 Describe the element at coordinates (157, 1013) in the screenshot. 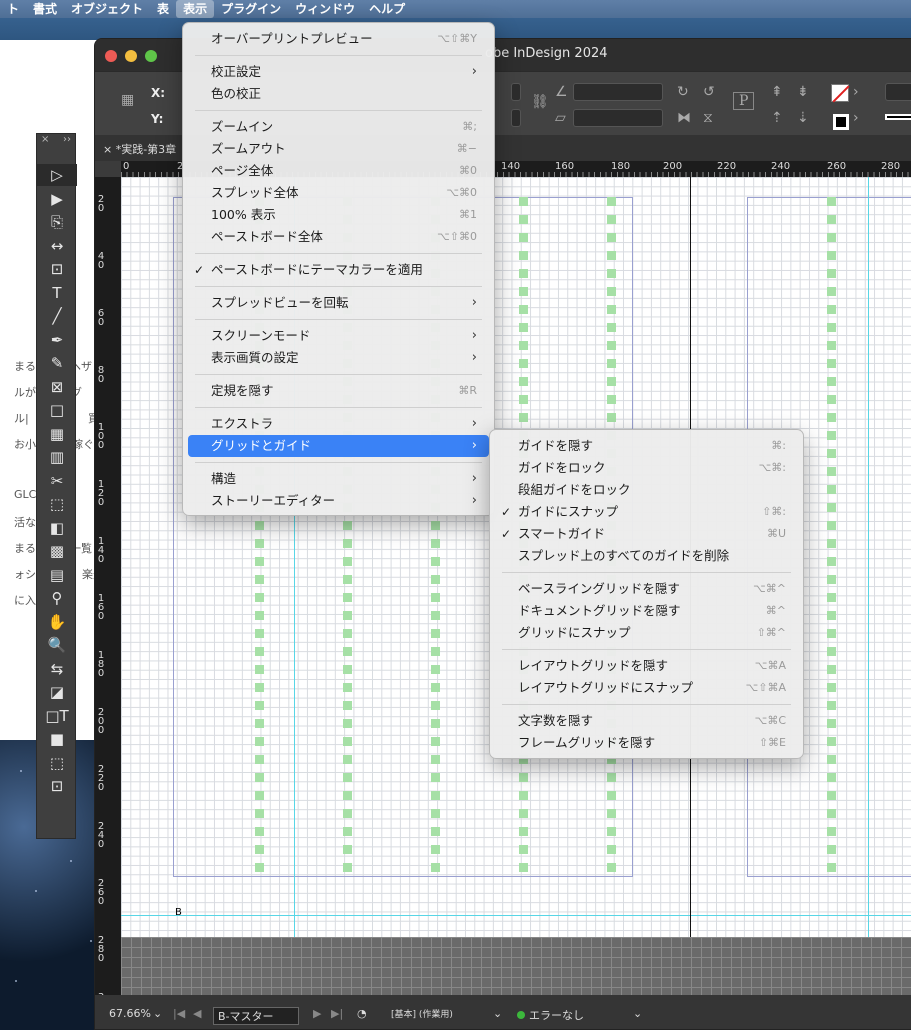

I see `zoom-dropdown-icon: ⌄` at that location.